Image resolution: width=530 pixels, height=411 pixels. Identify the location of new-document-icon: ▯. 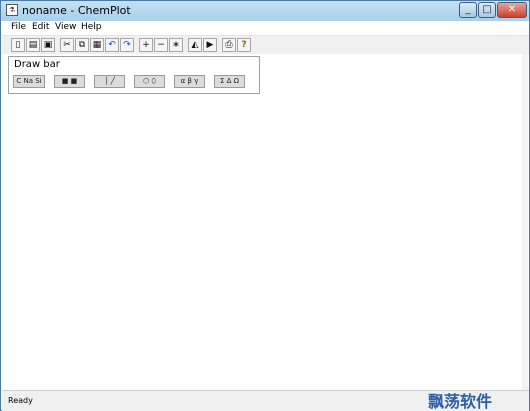
(18, 45).